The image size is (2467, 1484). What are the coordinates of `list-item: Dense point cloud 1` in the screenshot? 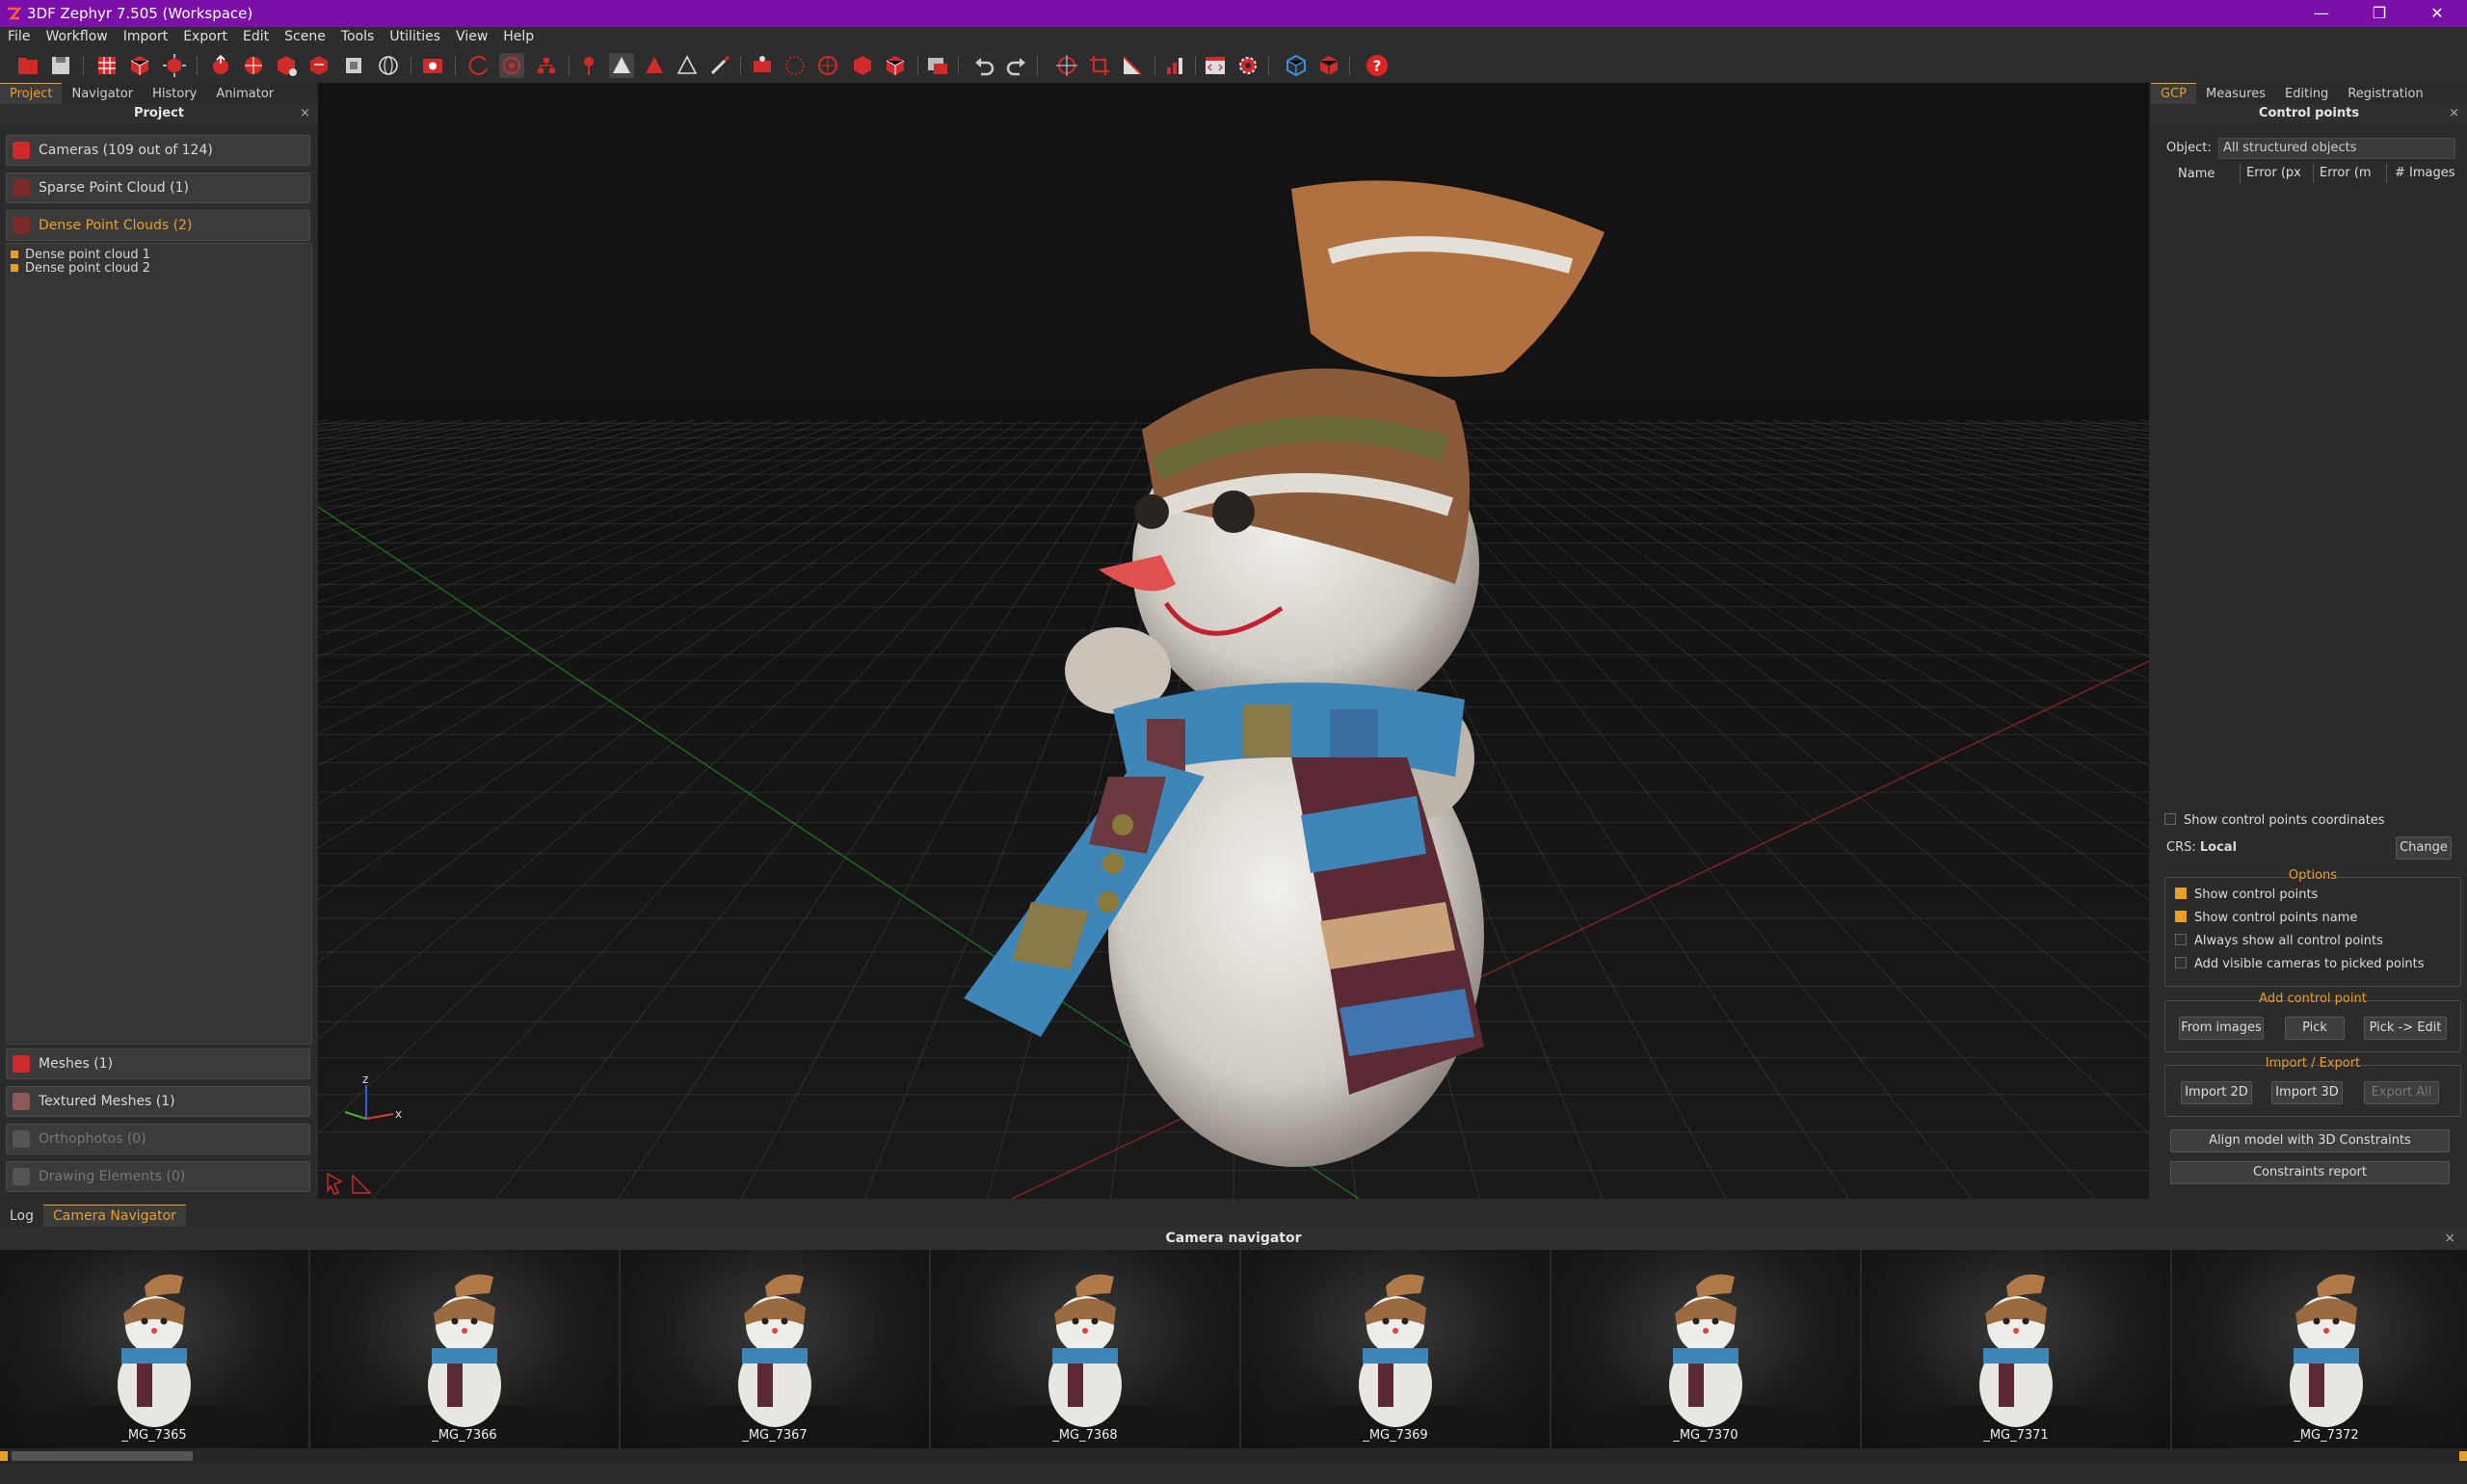 It's located at (80, 255).